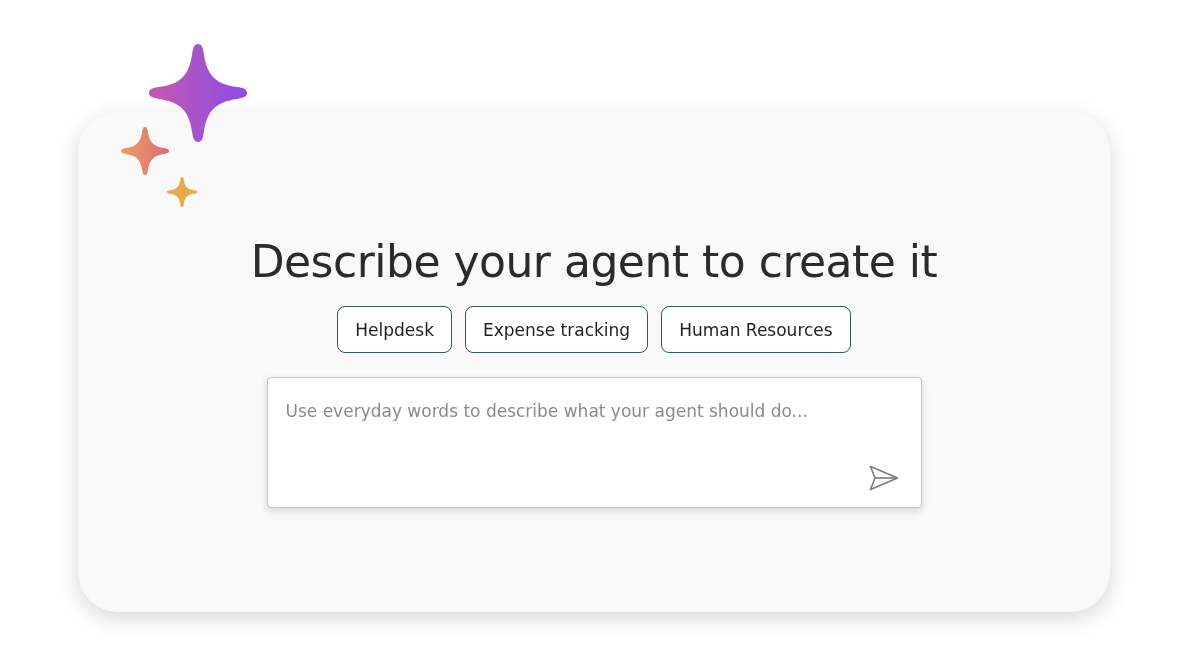 The width and height of the screenshot is (1188, 656). I want to click on suggestion-chip: Expense tracking, so click(557, 329).